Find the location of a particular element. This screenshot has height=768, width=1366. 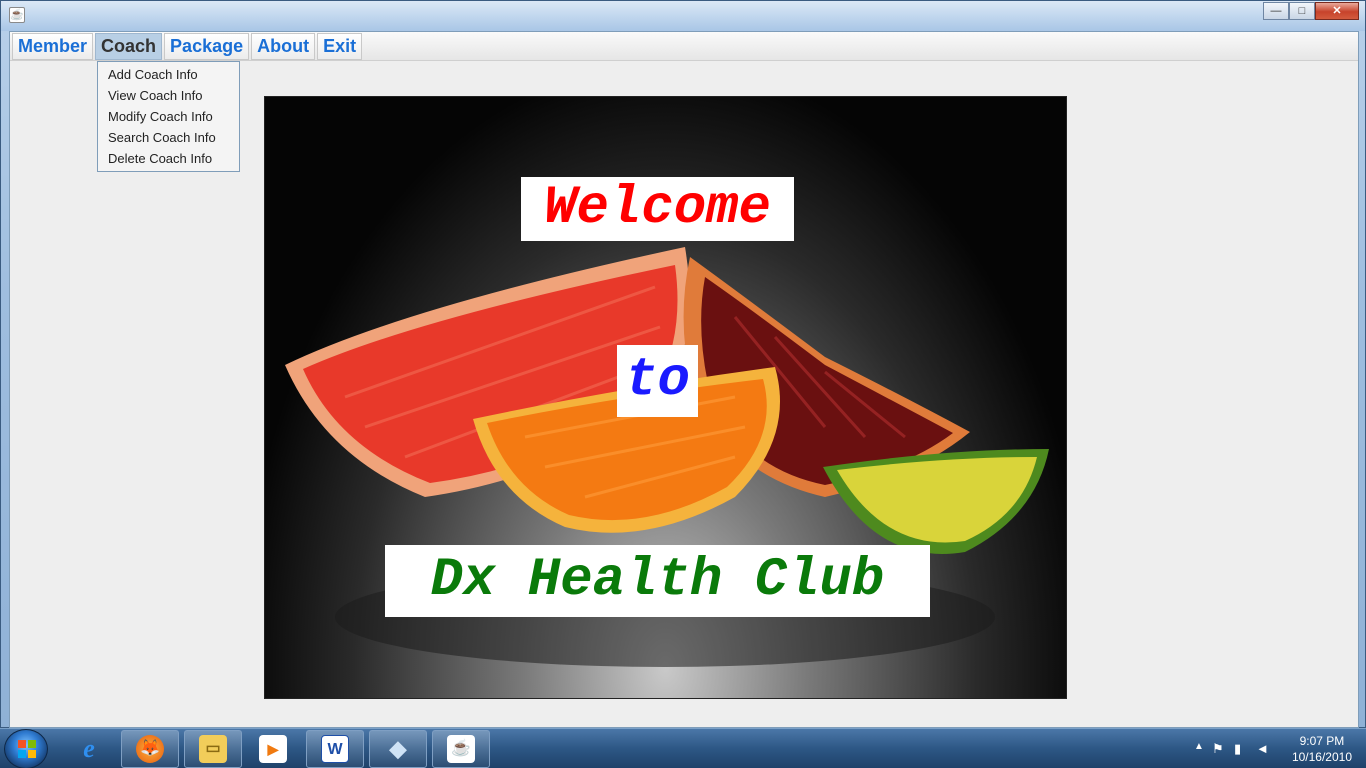

welcome-text: Welcome is located at coordinates (657, 209).